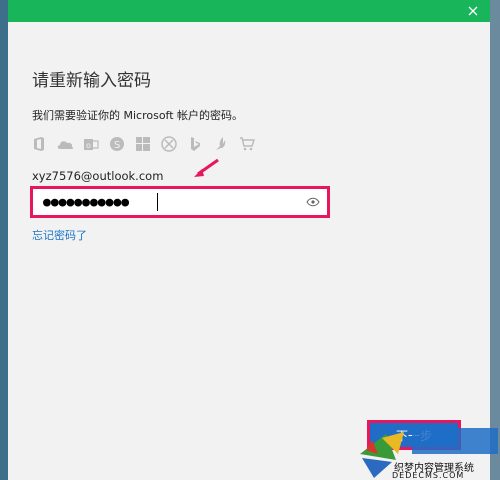  I want to click on text-caret, so click(157, 202).